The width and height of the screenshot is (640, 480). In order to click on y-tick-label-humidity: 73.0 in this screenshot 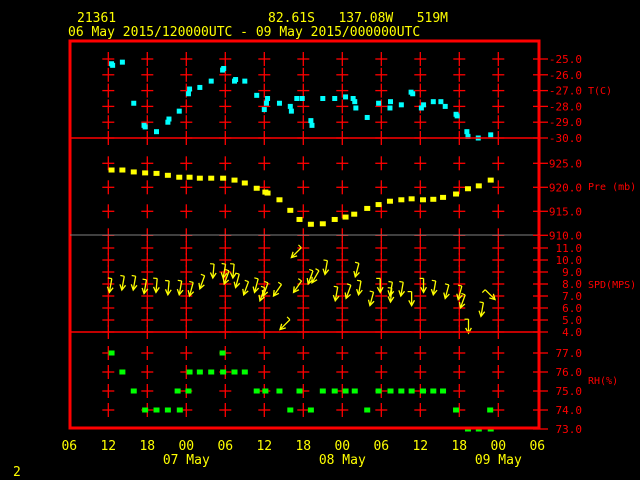, I will do `click(569, 429)`.